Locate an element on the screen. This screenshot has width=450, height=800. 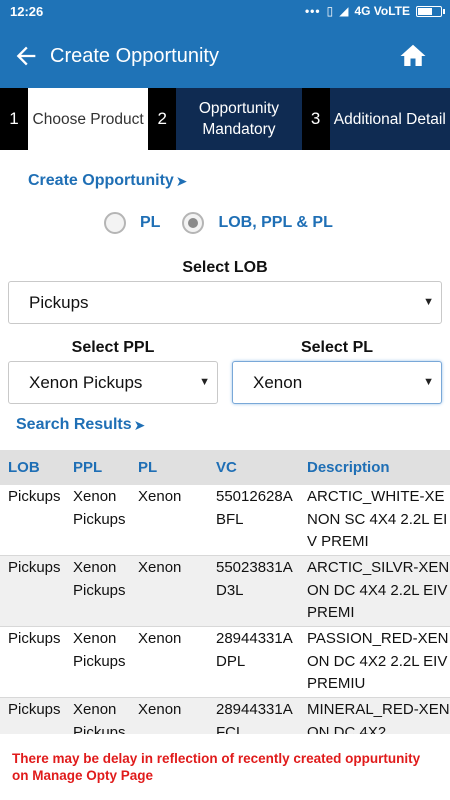
ppl-dropdown-value: Xenon Pickups is located at coordinates (86, 382).